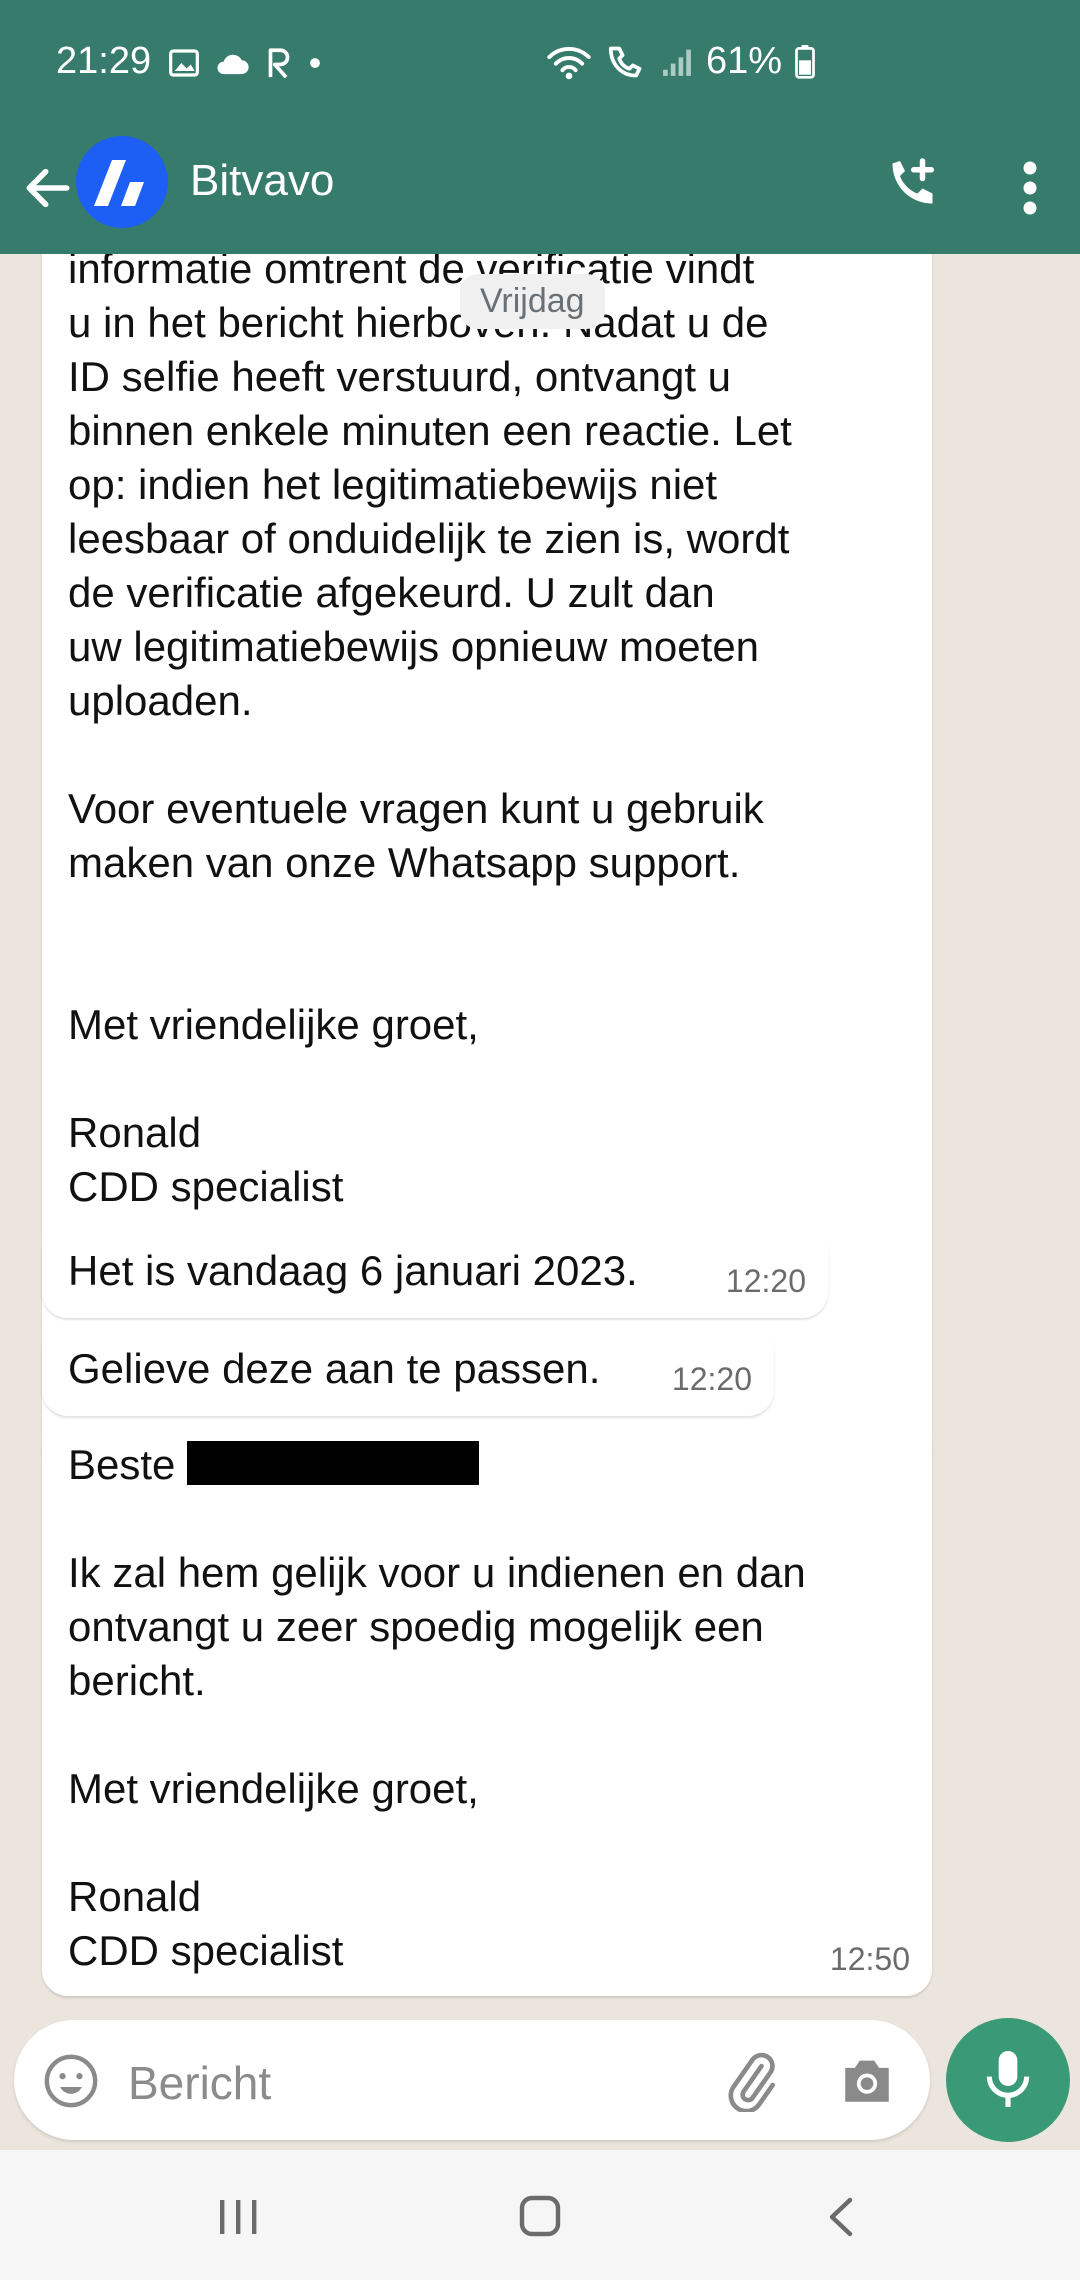  I want to click on mic-icon, so click(1008, 2079).